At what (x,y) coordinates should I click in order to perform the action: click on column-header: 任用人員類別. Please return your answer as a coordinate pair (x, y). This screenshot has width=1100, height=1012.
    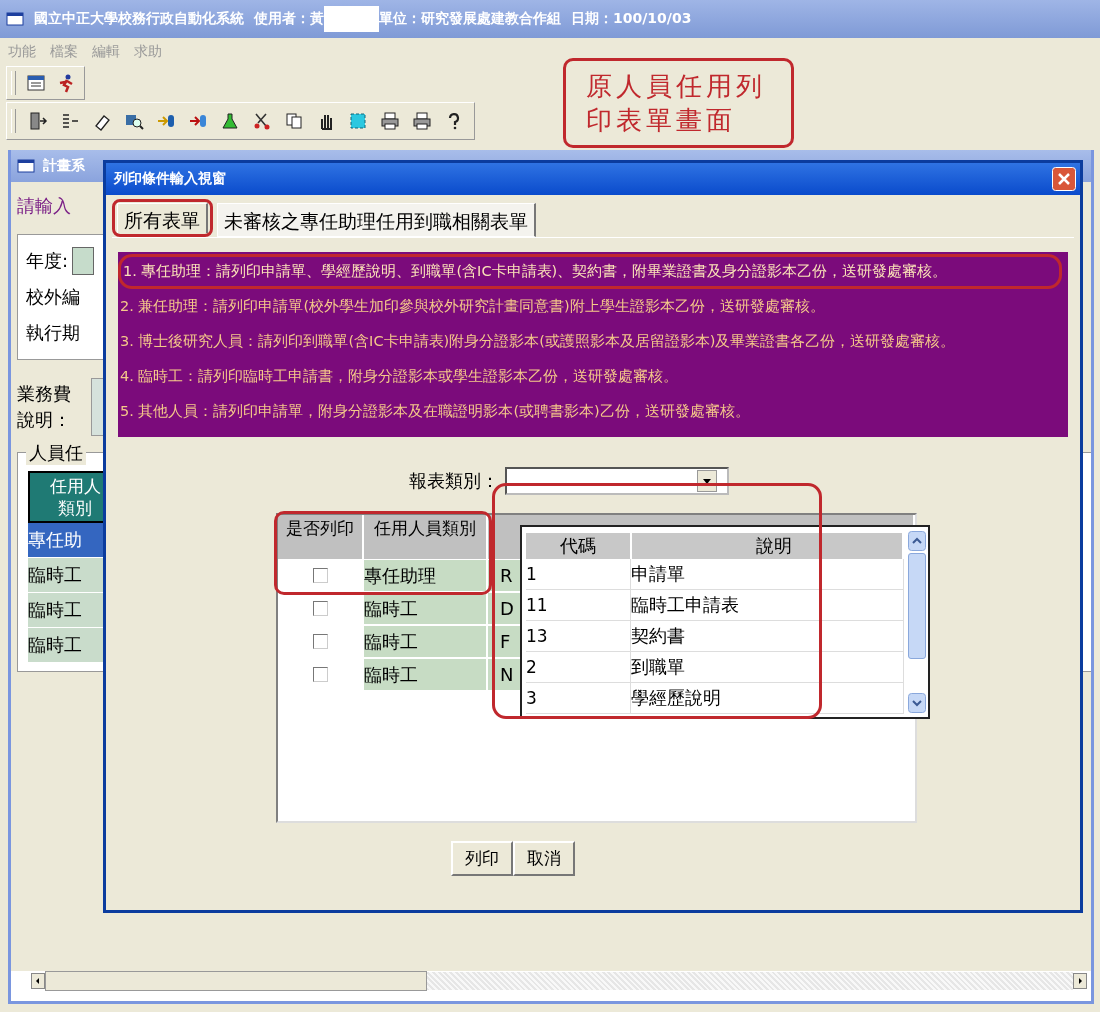
    Looking at the image, I should click on (426, 537).